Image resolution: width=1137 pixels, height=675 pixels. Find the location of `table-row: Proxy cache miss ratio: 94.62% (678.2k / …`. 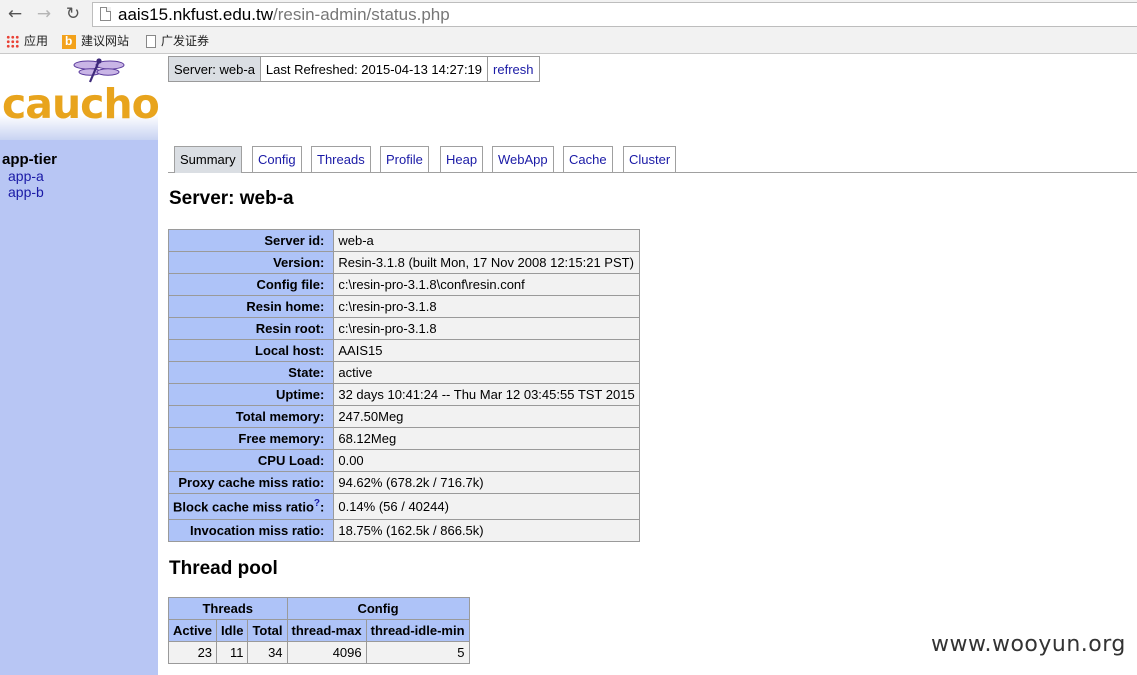

table-row: Proxy cache miss ratio: 94.62% (678.2k / … is located at coordinates (404, 482).